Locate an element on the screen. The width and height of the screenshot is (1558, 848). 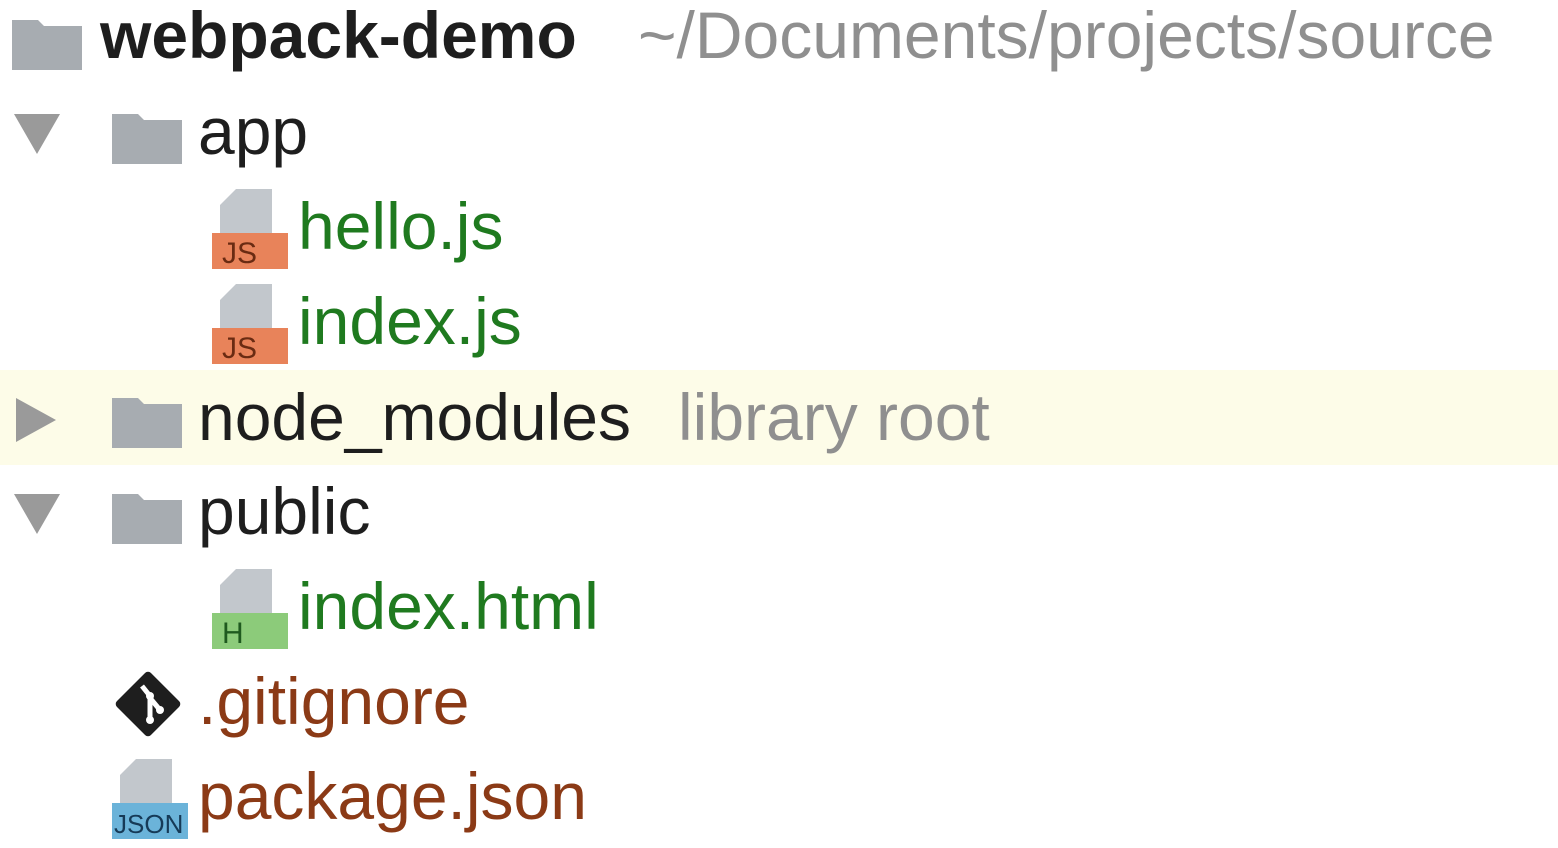
project-name: webpack-demo is located at coordinates (338, 36).